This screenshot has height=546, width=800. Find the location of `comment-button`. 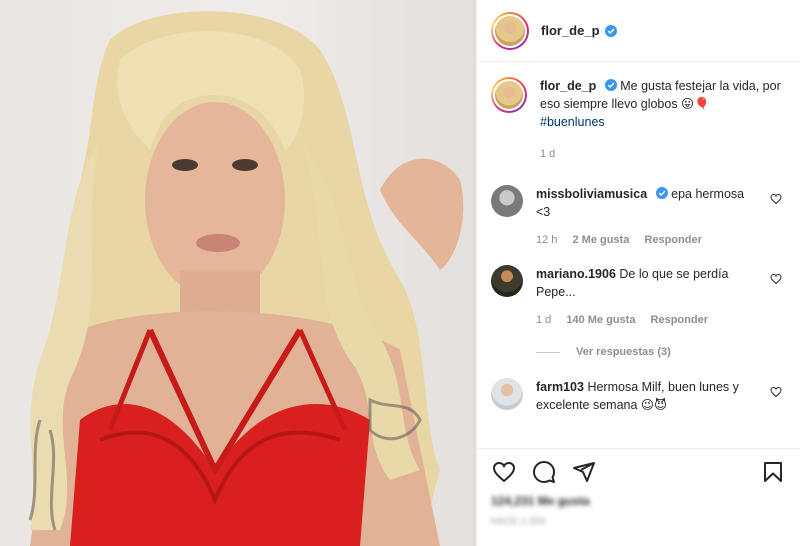

comment-button is located at coordinates (544, 472).